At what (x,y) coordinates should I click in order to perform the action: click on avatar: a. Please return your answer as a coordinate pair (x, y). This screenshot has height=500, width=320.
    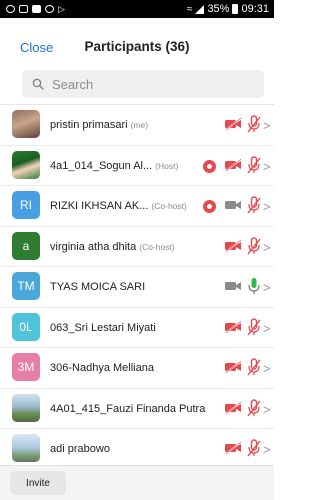
    Looking at the image, I should click on (26, 245).